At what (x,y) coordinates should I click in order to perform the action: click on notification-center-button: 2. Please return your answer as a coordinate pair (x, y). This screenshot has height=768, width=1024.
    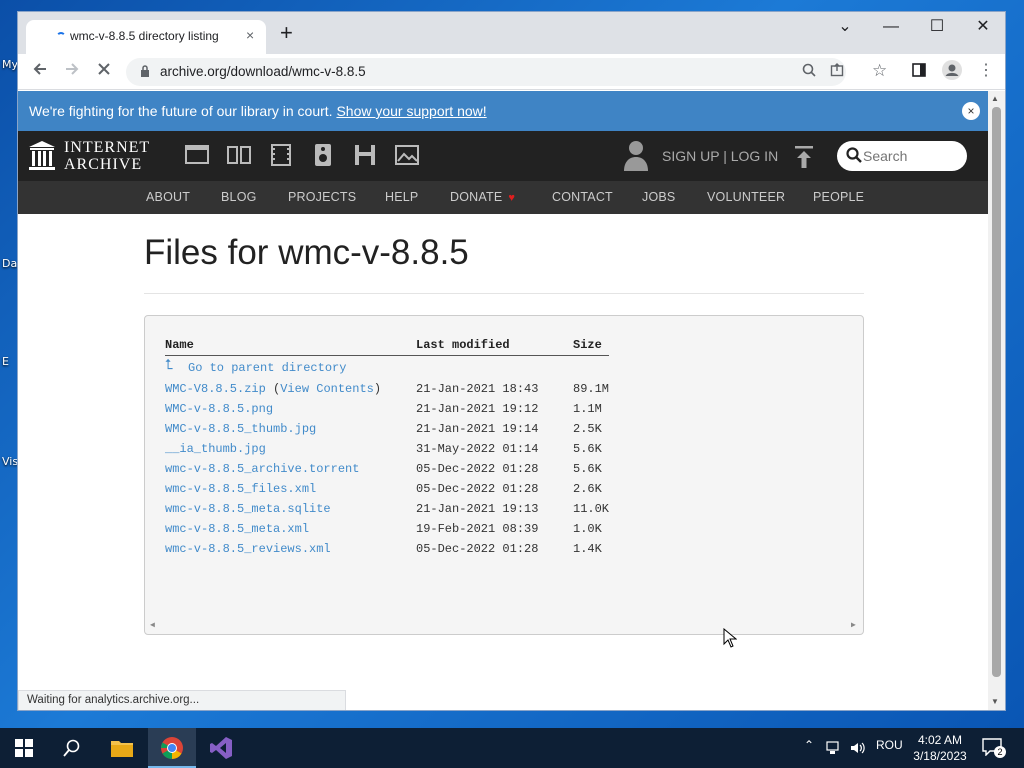
    Looking at the image, I should click on (994, 748).